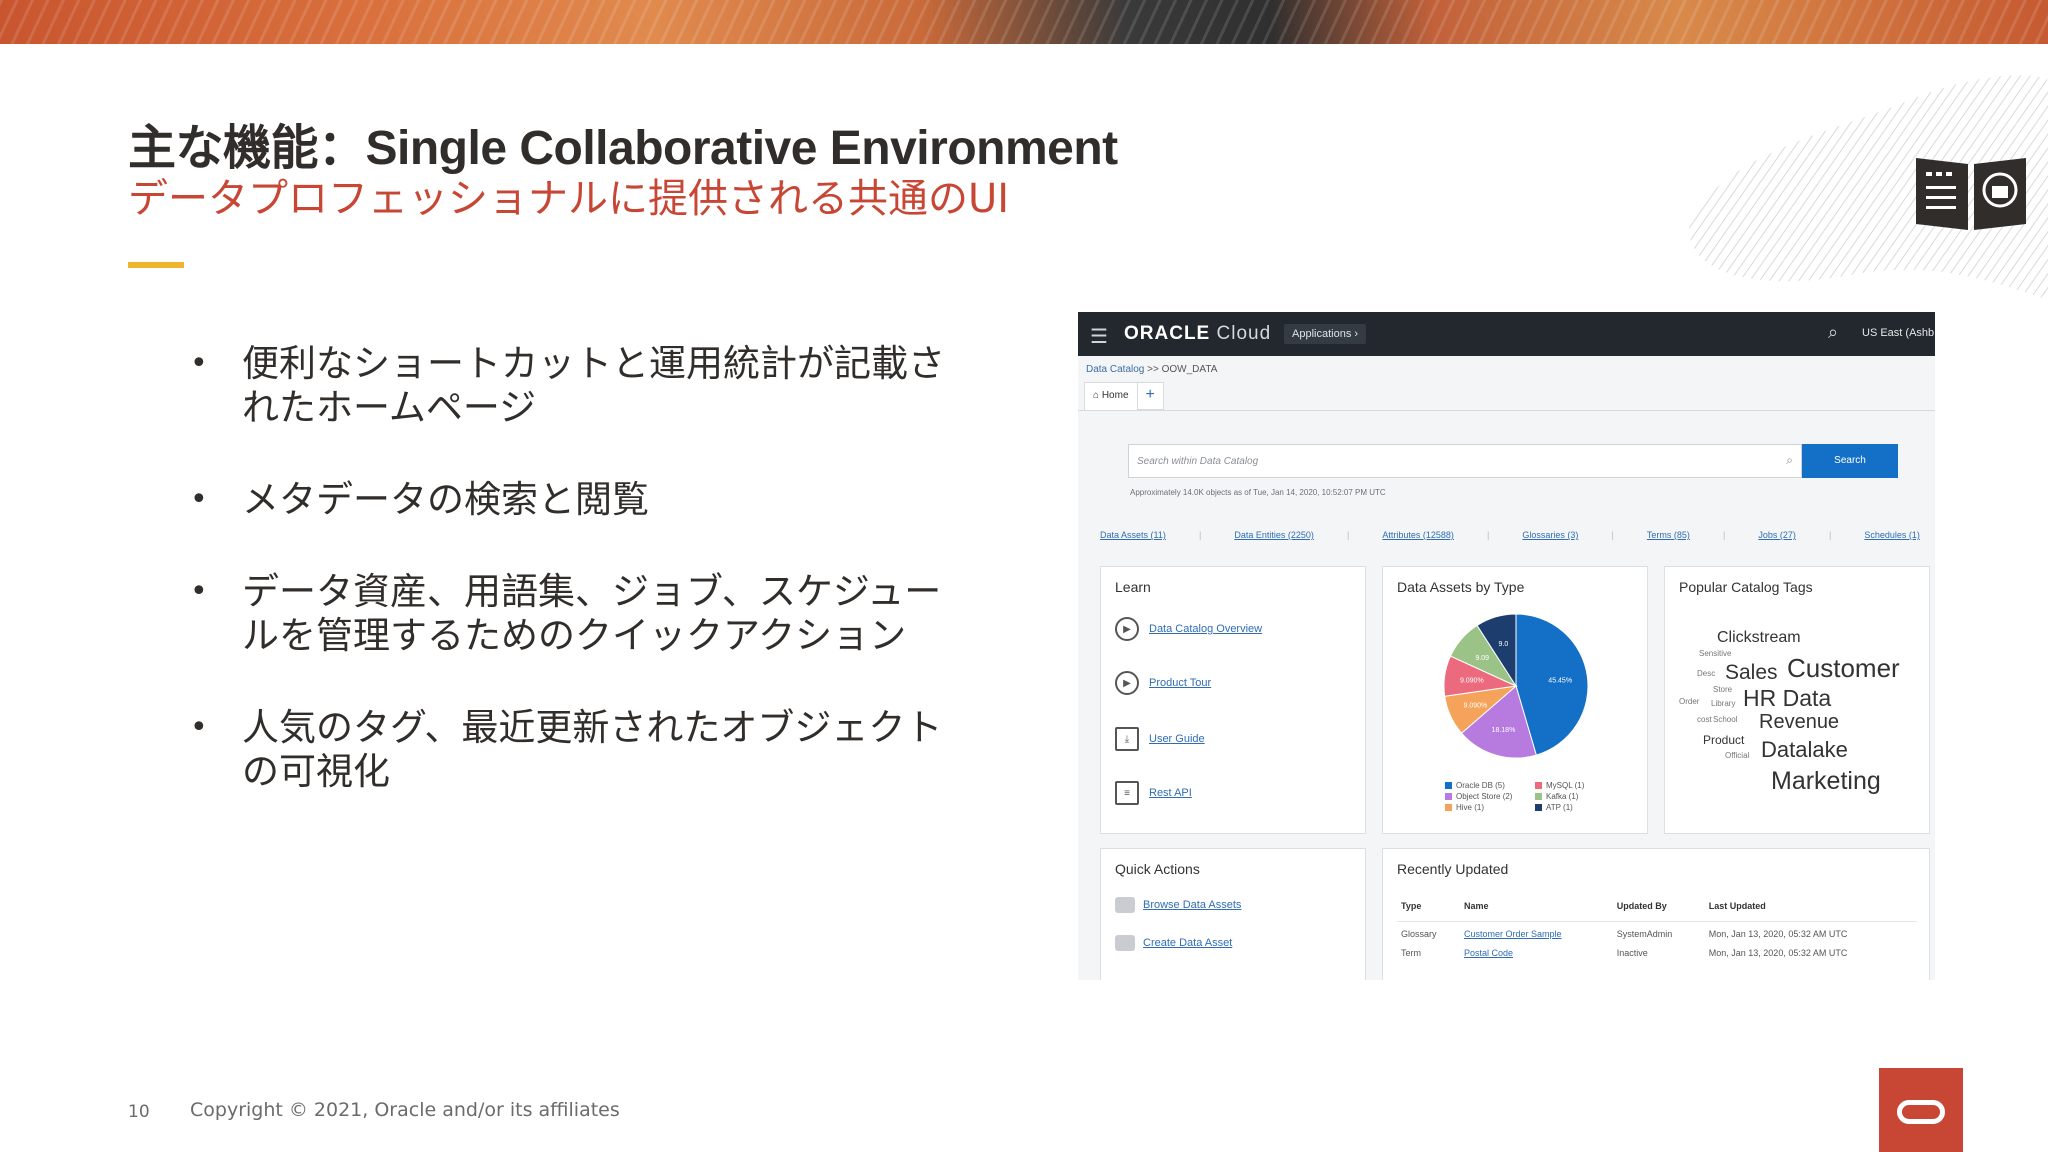 This screenshot has width=2048, height=1152. What do you see at coordinates (1188, 629) in the screenshot?
I see `learn-item: ▶ Data Catalog Overview` at bounding box center [1188, 629].